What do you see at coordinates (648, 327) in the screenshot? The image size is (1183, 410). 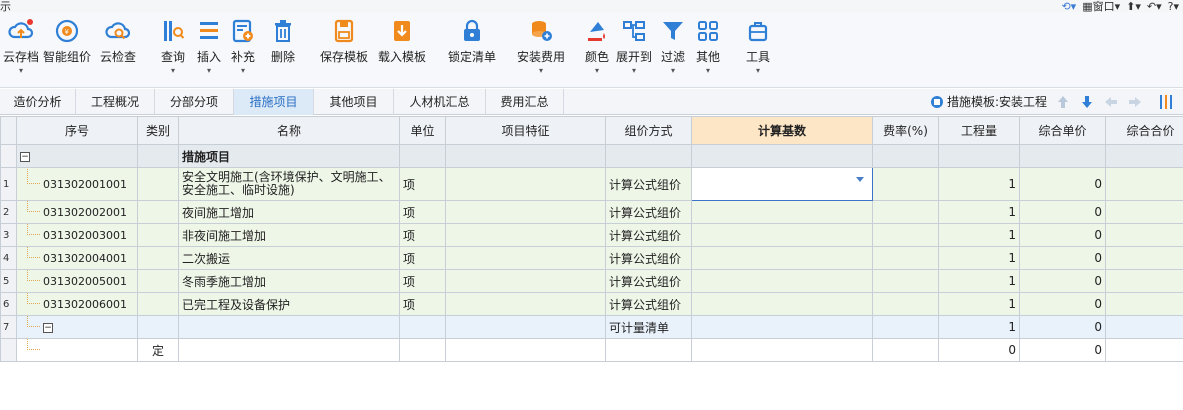 I see `cell-method: 可计量清单` at bounding box center [648, 327].